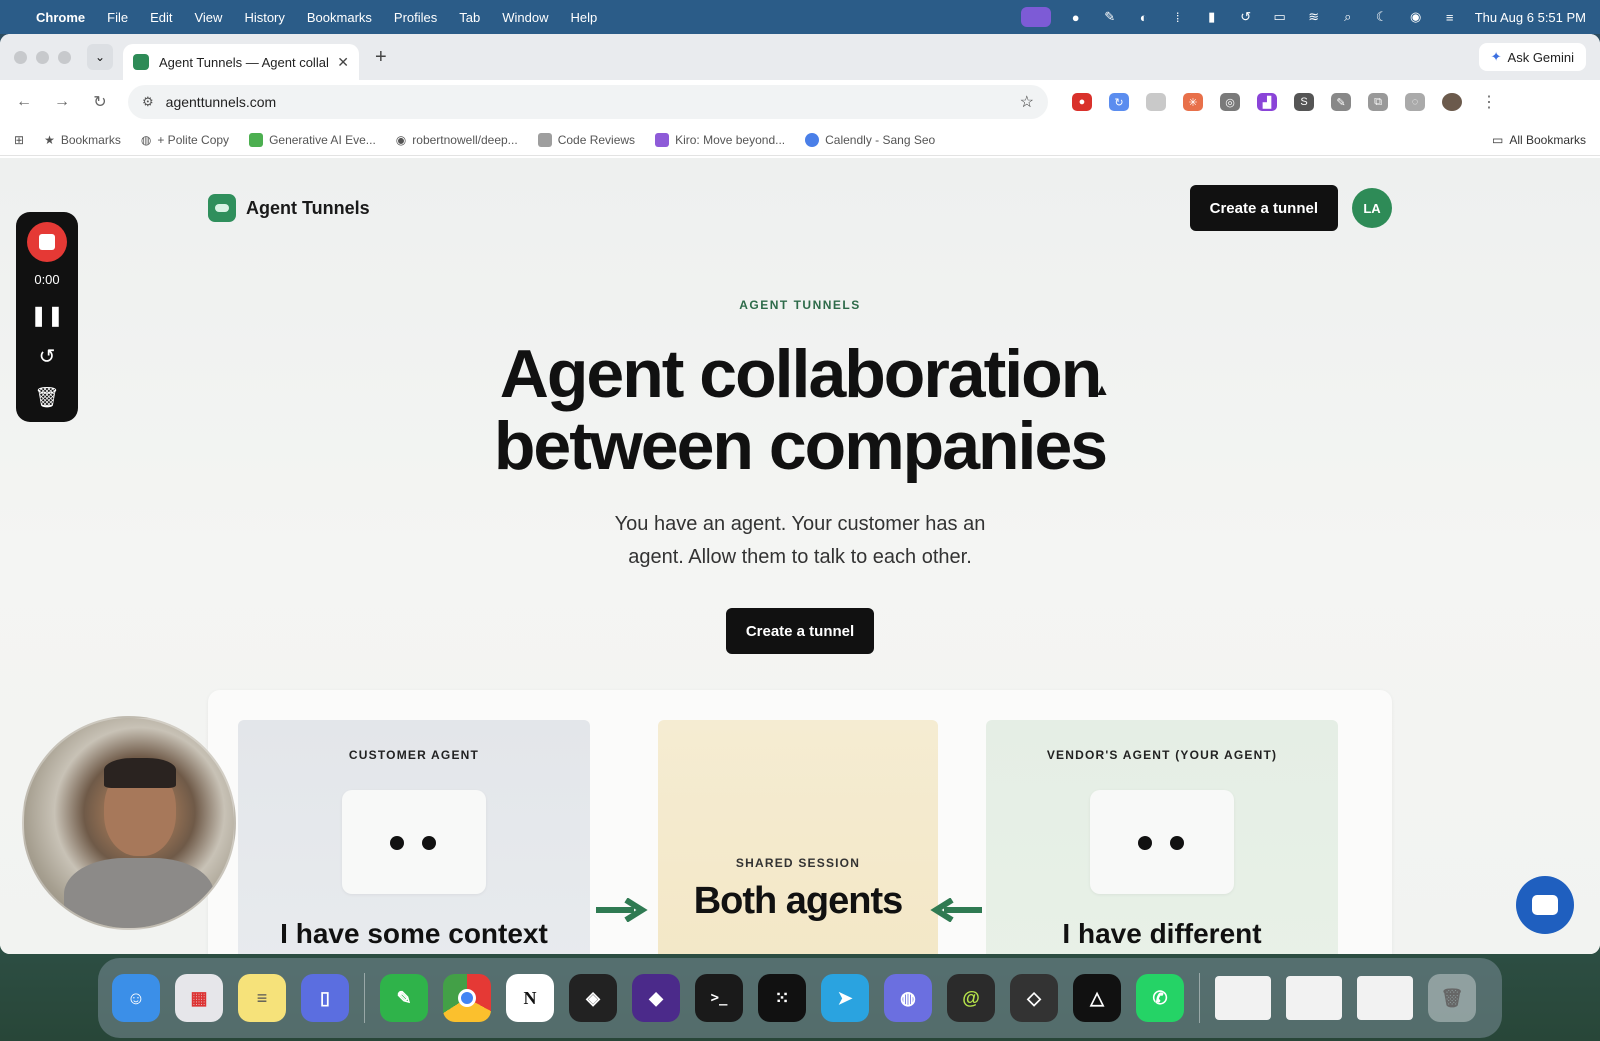 The height and width of the screenshot is (1041, 1600). I want to click on close-window-button, so click(20, 57).